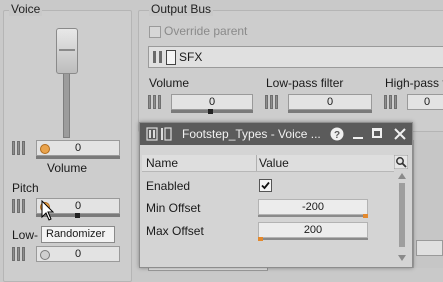  What do you see at coordinates (171, 57) in the screenshot?
I see `bus-icon-doc` at bounding box center [171, 57].